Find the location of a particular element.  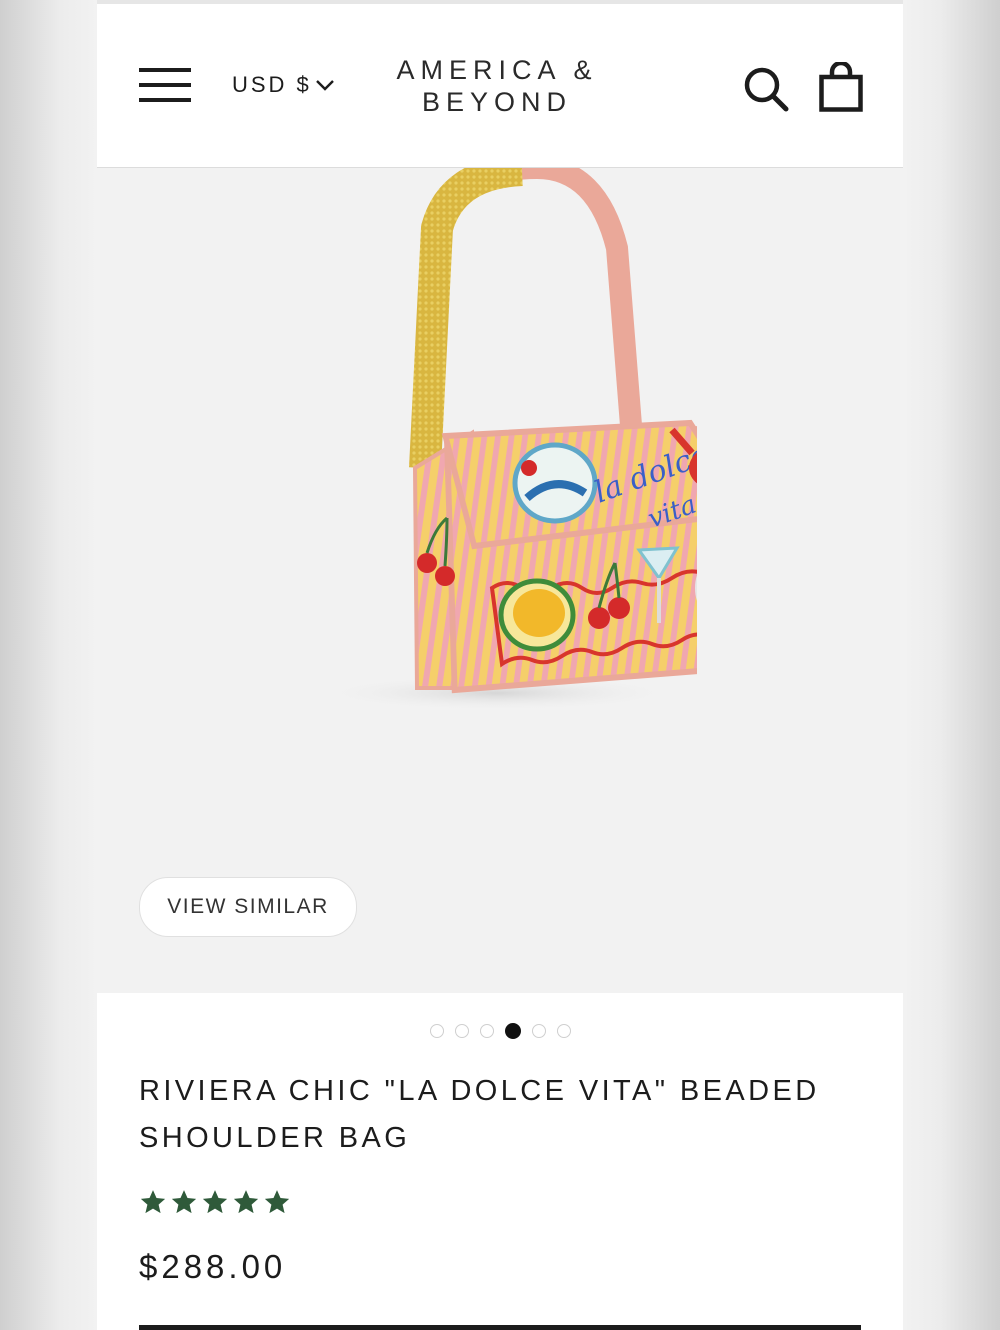

site-header: USD $ AMERICA & BEYOND is located at coordinates (500, 86).